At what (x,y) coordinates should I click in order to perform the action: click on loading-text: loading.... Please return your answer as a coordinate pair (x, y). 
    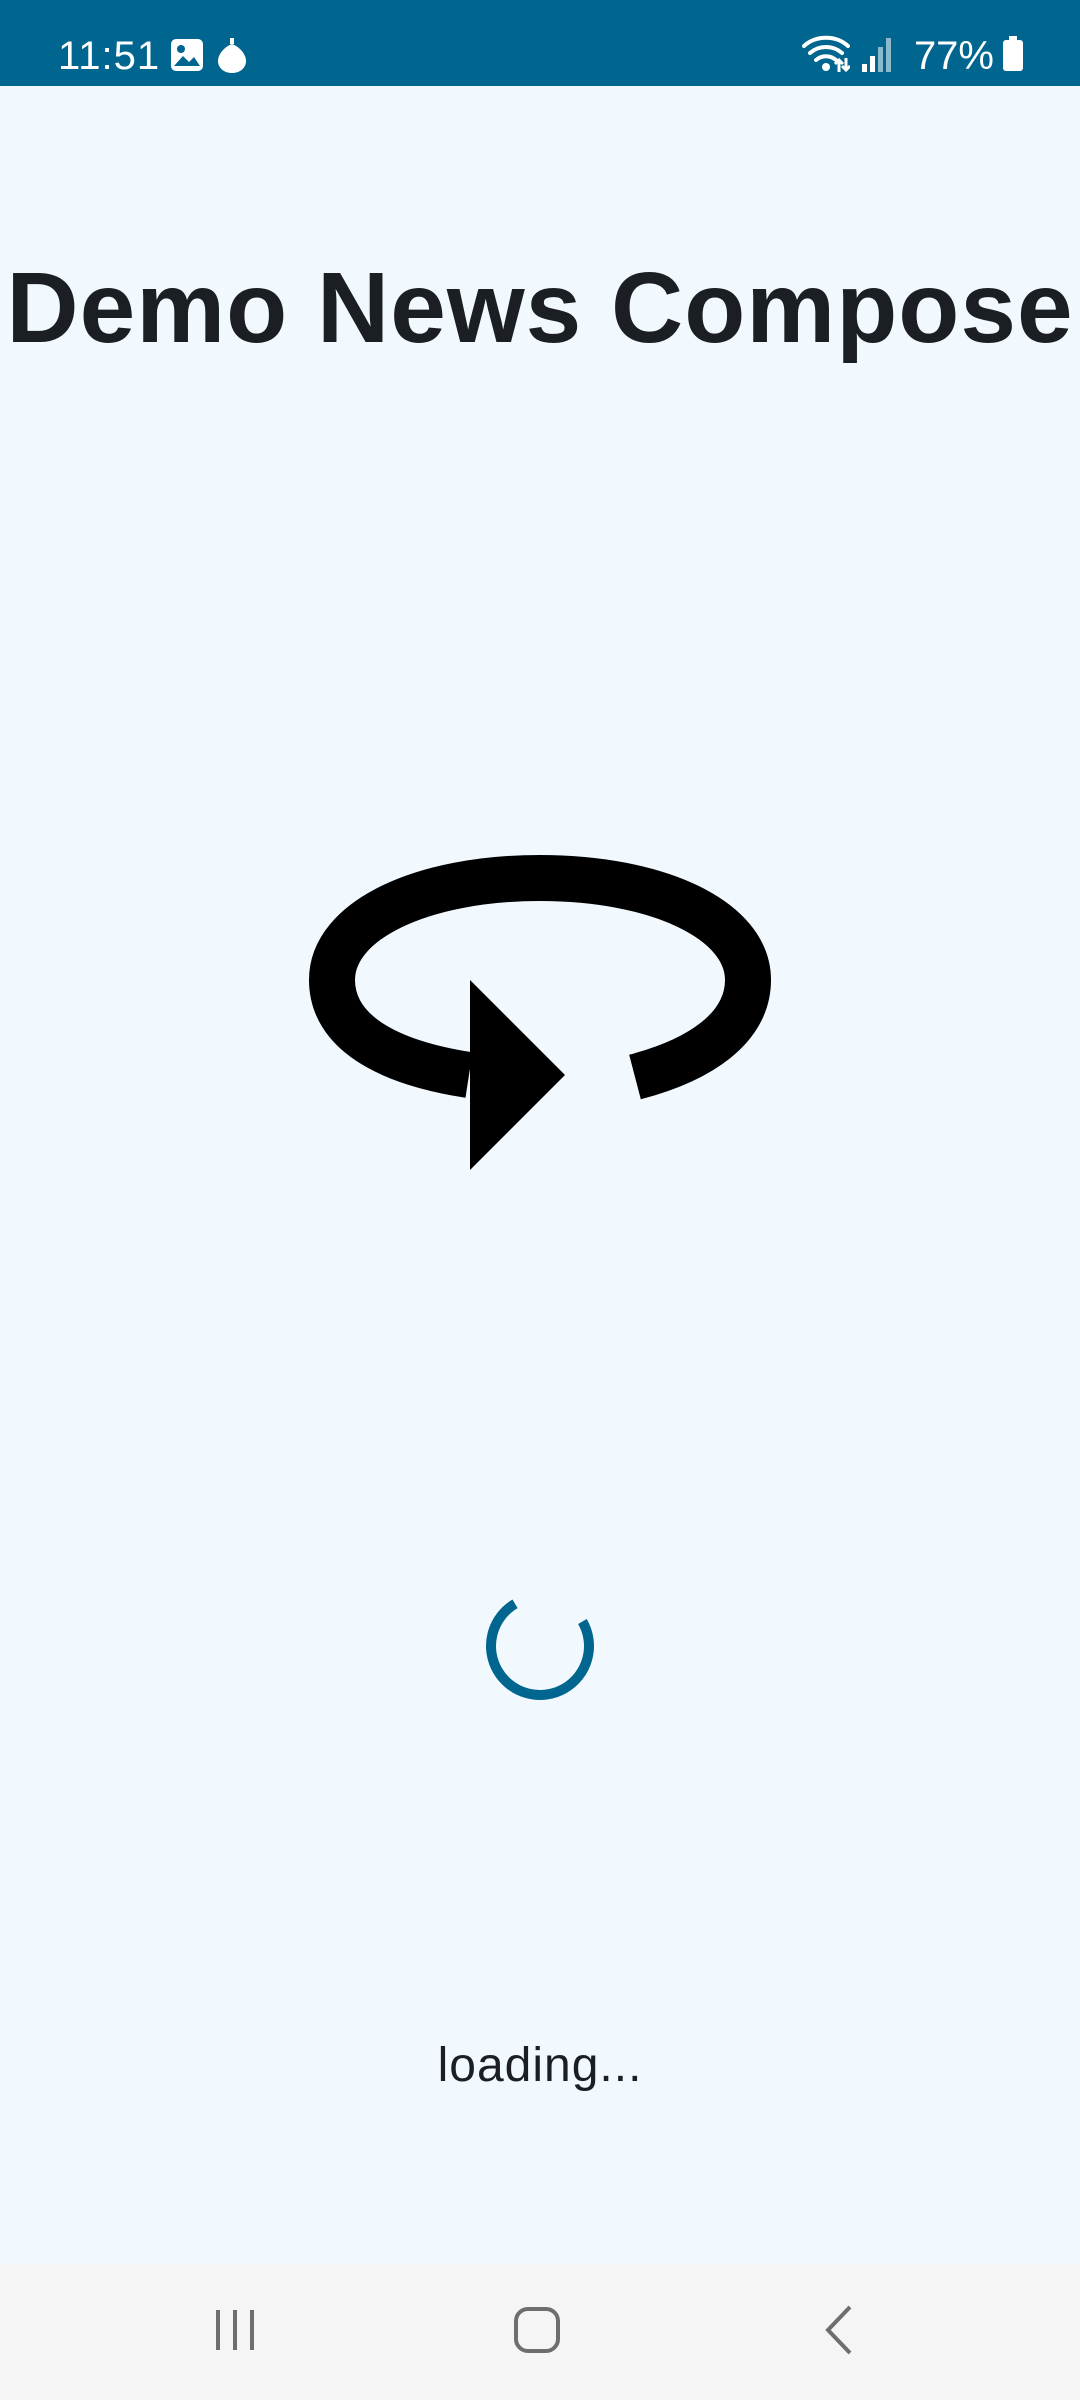
    Looking at the image, I should click on (540, 2065).